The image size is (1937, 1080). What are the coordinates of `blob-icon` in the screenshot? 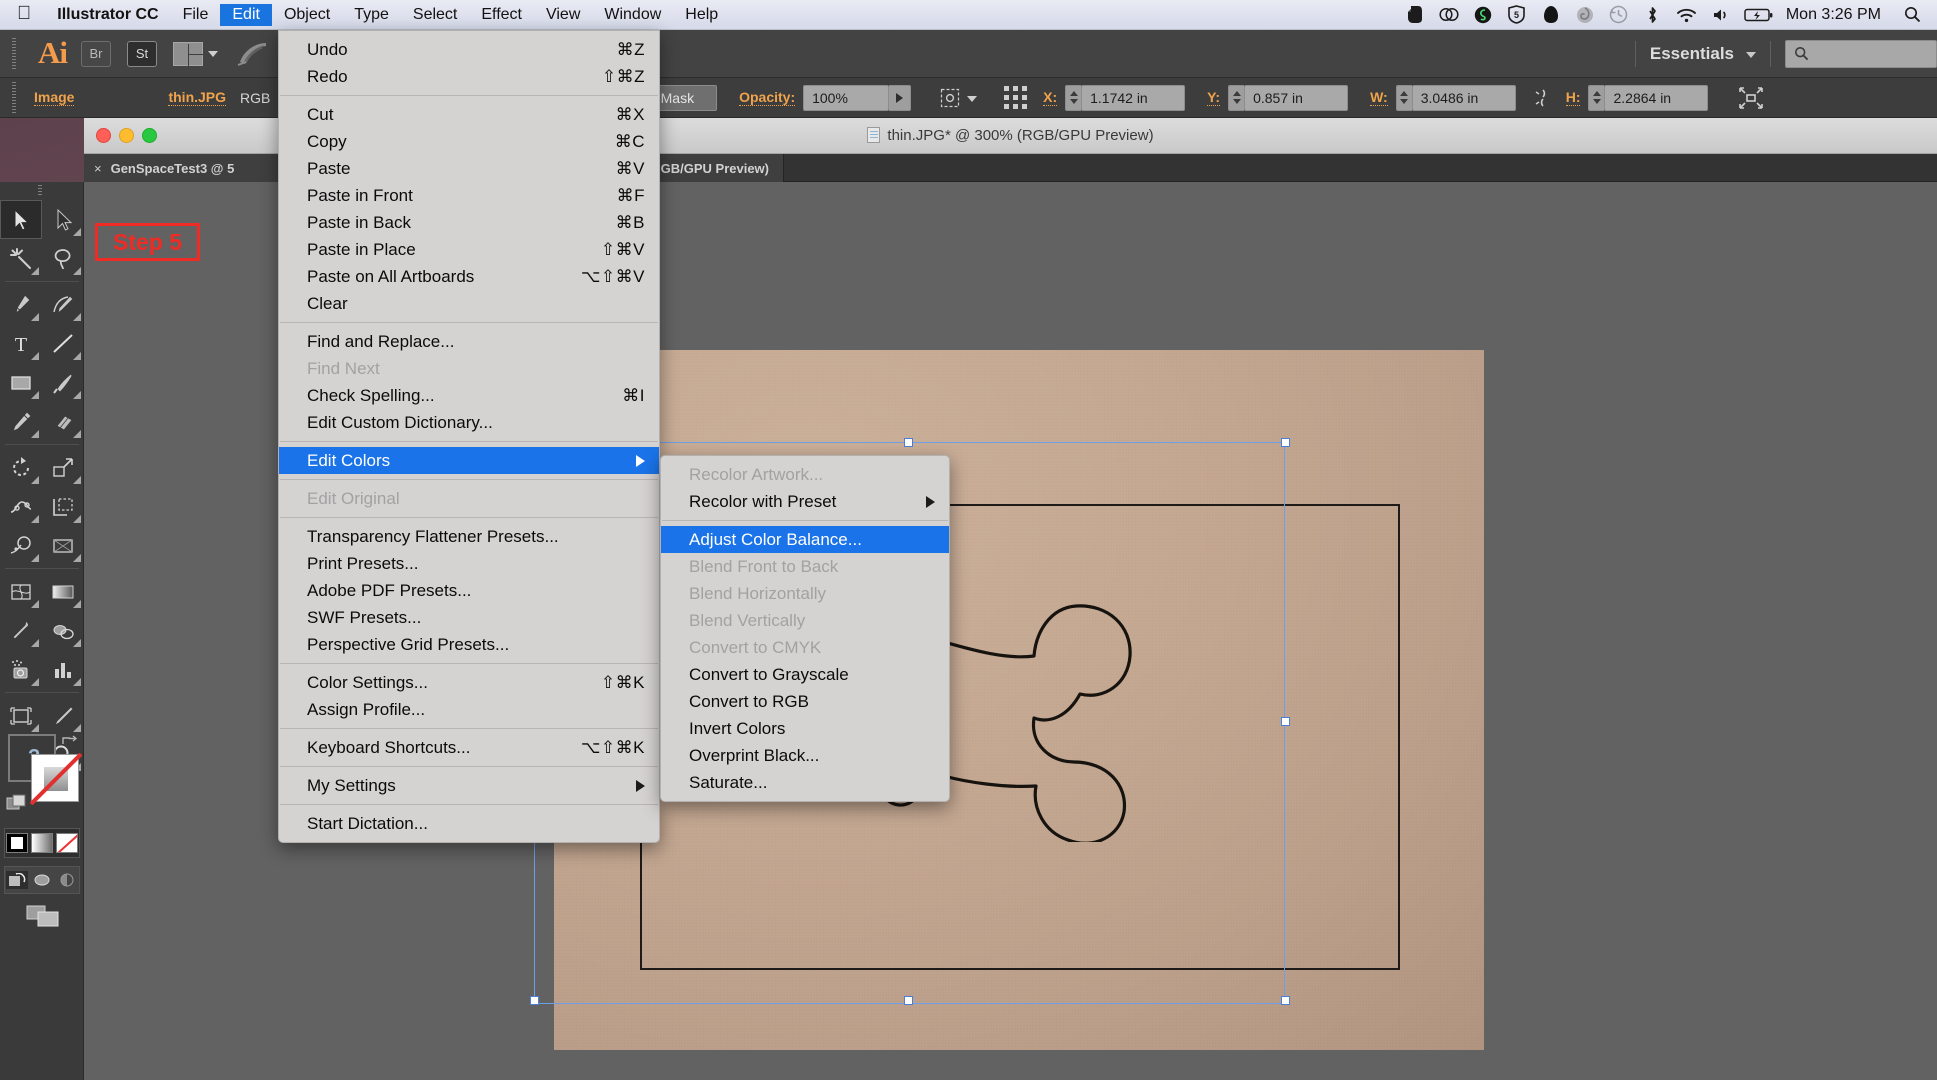 It's located at (1551, 14).